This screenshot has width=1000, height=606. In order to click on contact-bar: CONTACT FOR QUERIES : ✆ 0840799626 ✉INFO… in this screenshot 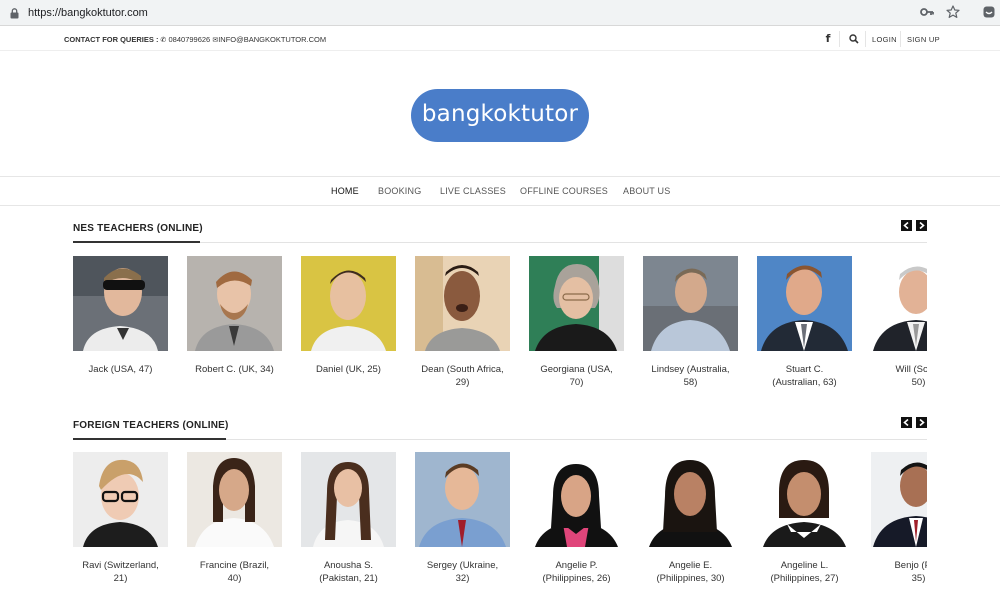, I will do `click(500, 39)`.